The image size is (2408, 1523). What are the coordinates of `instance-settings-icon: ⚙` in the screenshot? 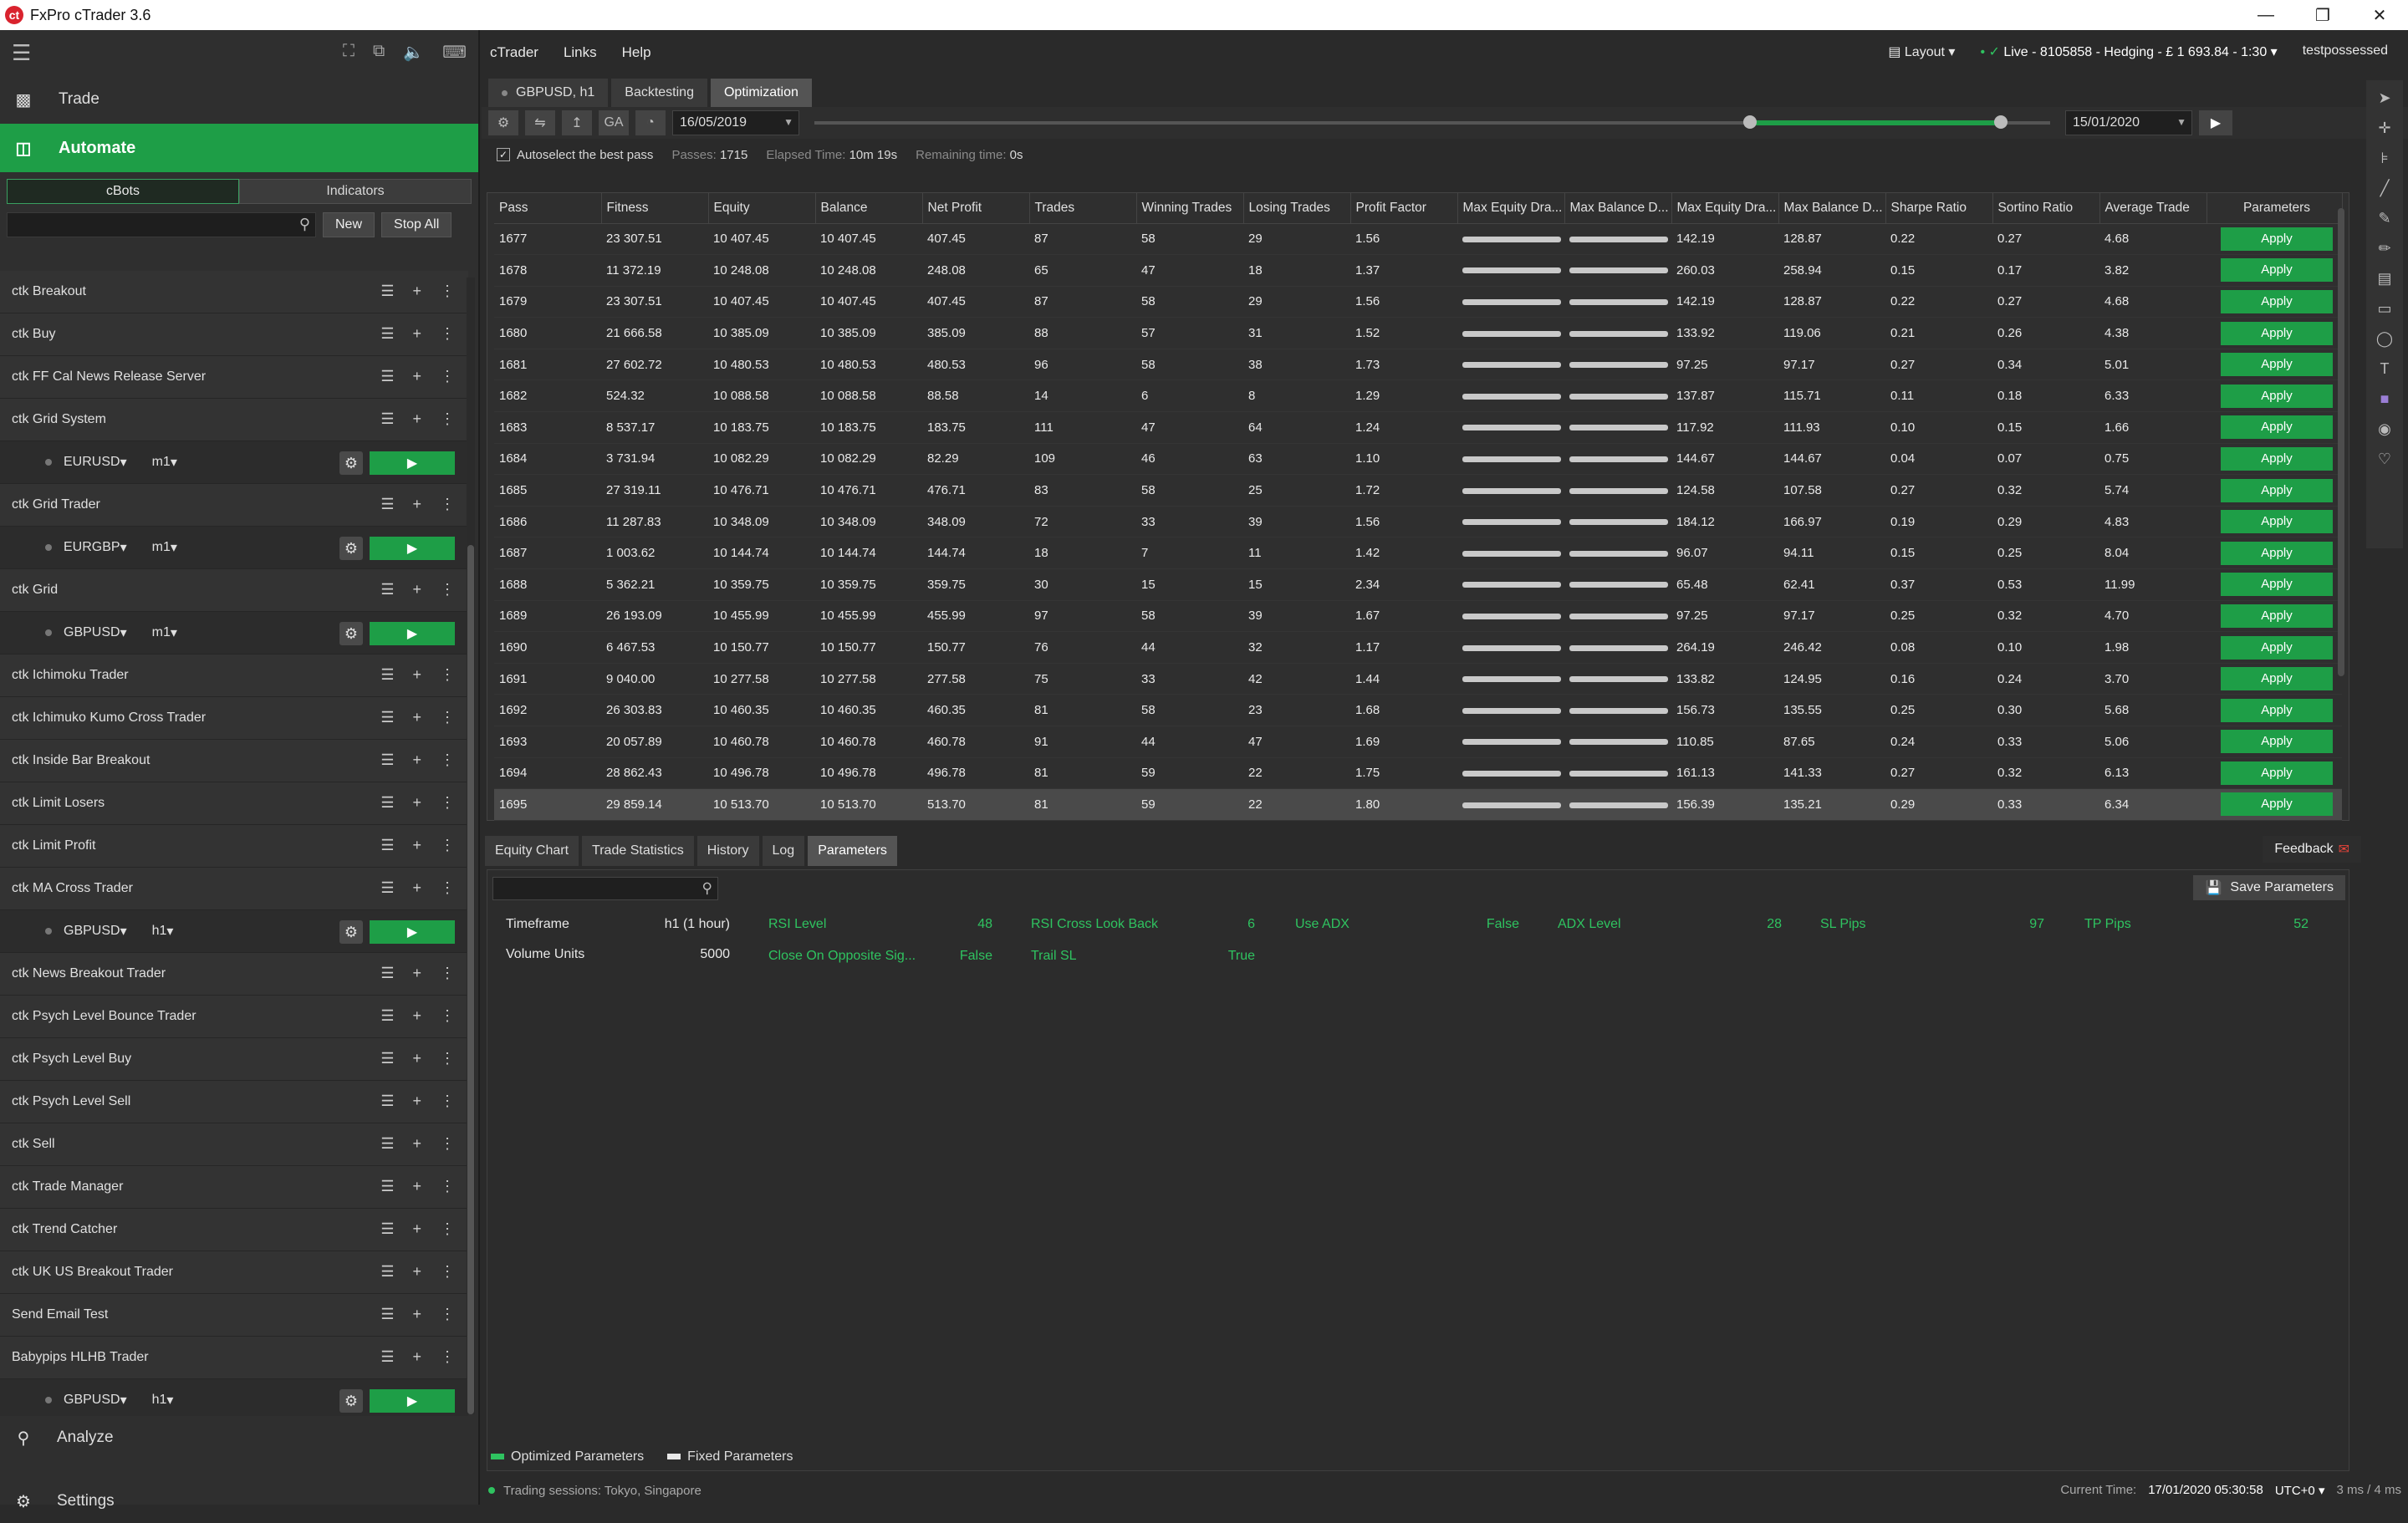 It's located at (351, 932).